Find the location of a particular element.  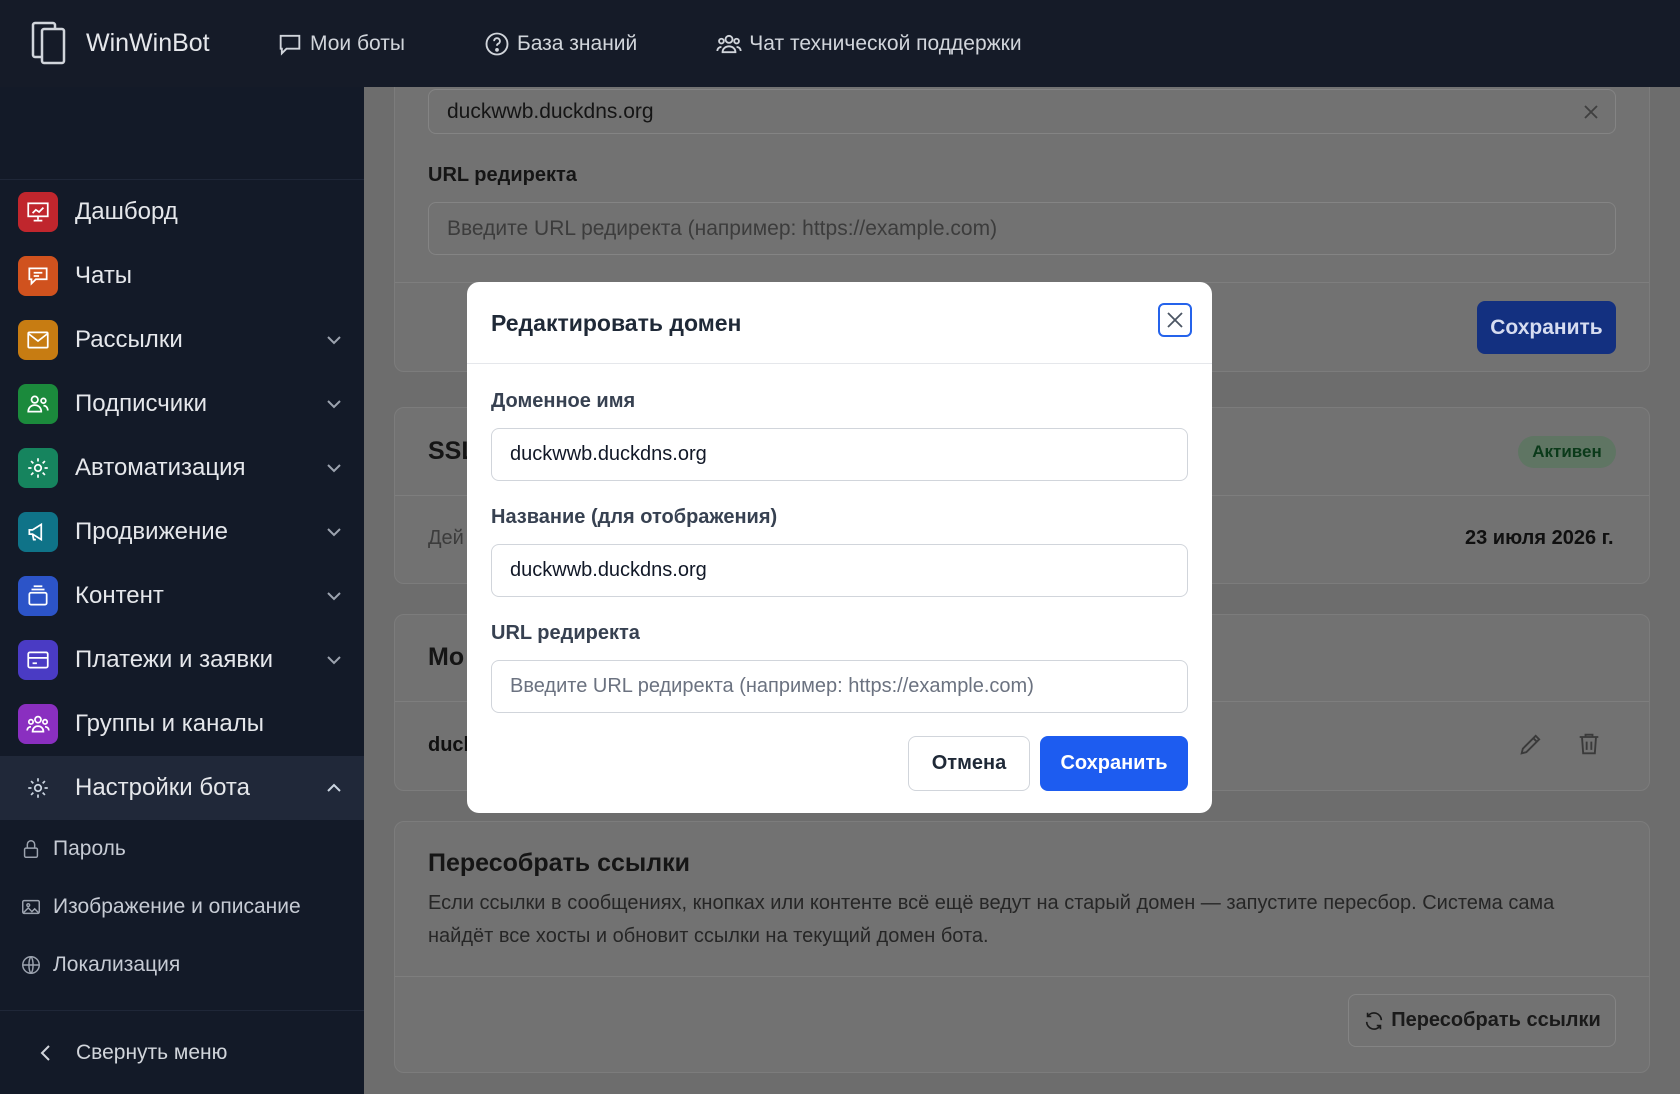

sidebar-subitem-localization: Локализация is located at coordinates (182, 965).